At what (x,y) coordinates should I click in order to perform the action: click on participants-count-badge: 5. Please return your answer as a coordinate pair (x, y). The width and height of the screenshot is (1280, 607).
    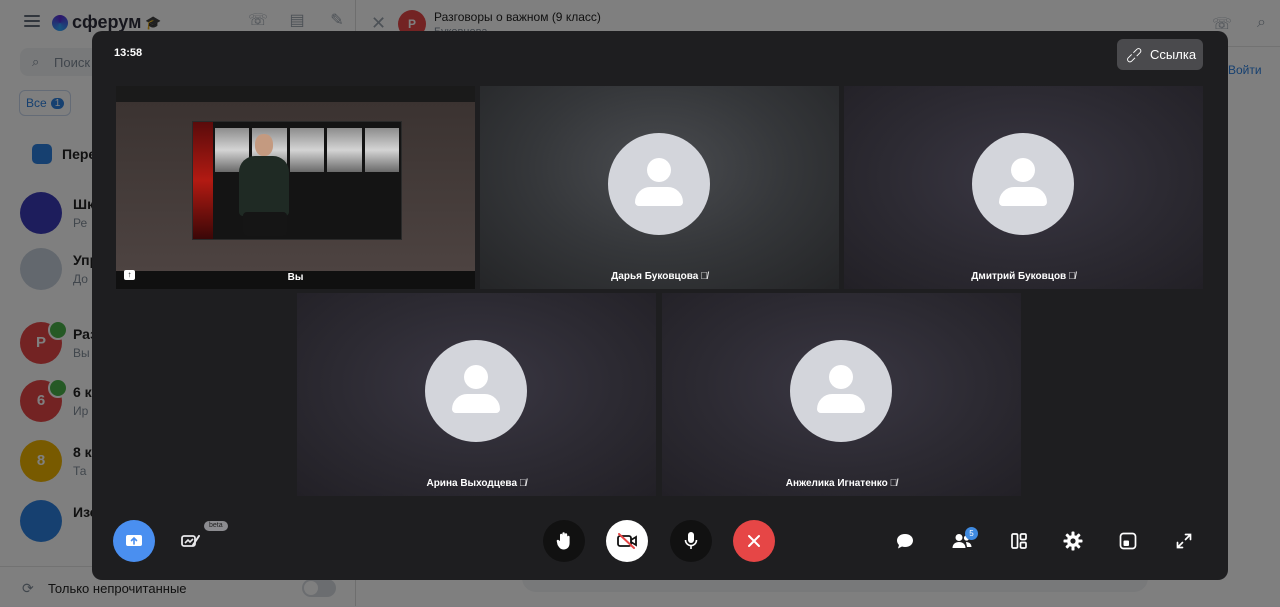
    Looking at the image, I should click on (971, 533).